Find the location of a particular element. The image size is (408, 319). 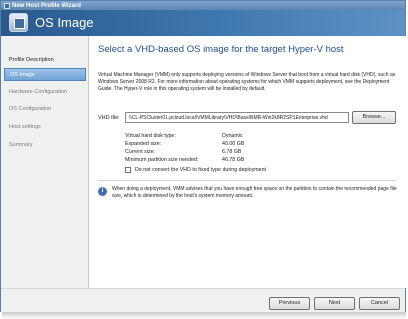

property-row: Current size: 6.78 GB is located at coordinates (225, 152).